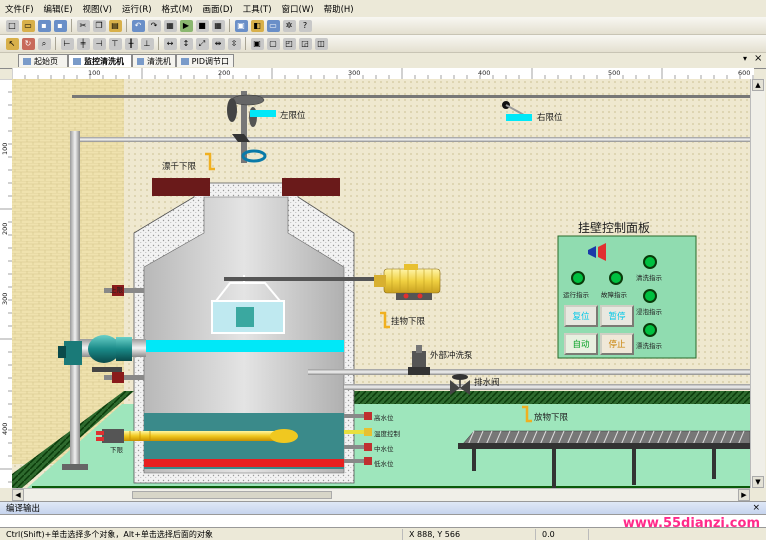 This screenshot has height=540, width=766. I want to click on save-all-icon: ▪, so click(60, 25).